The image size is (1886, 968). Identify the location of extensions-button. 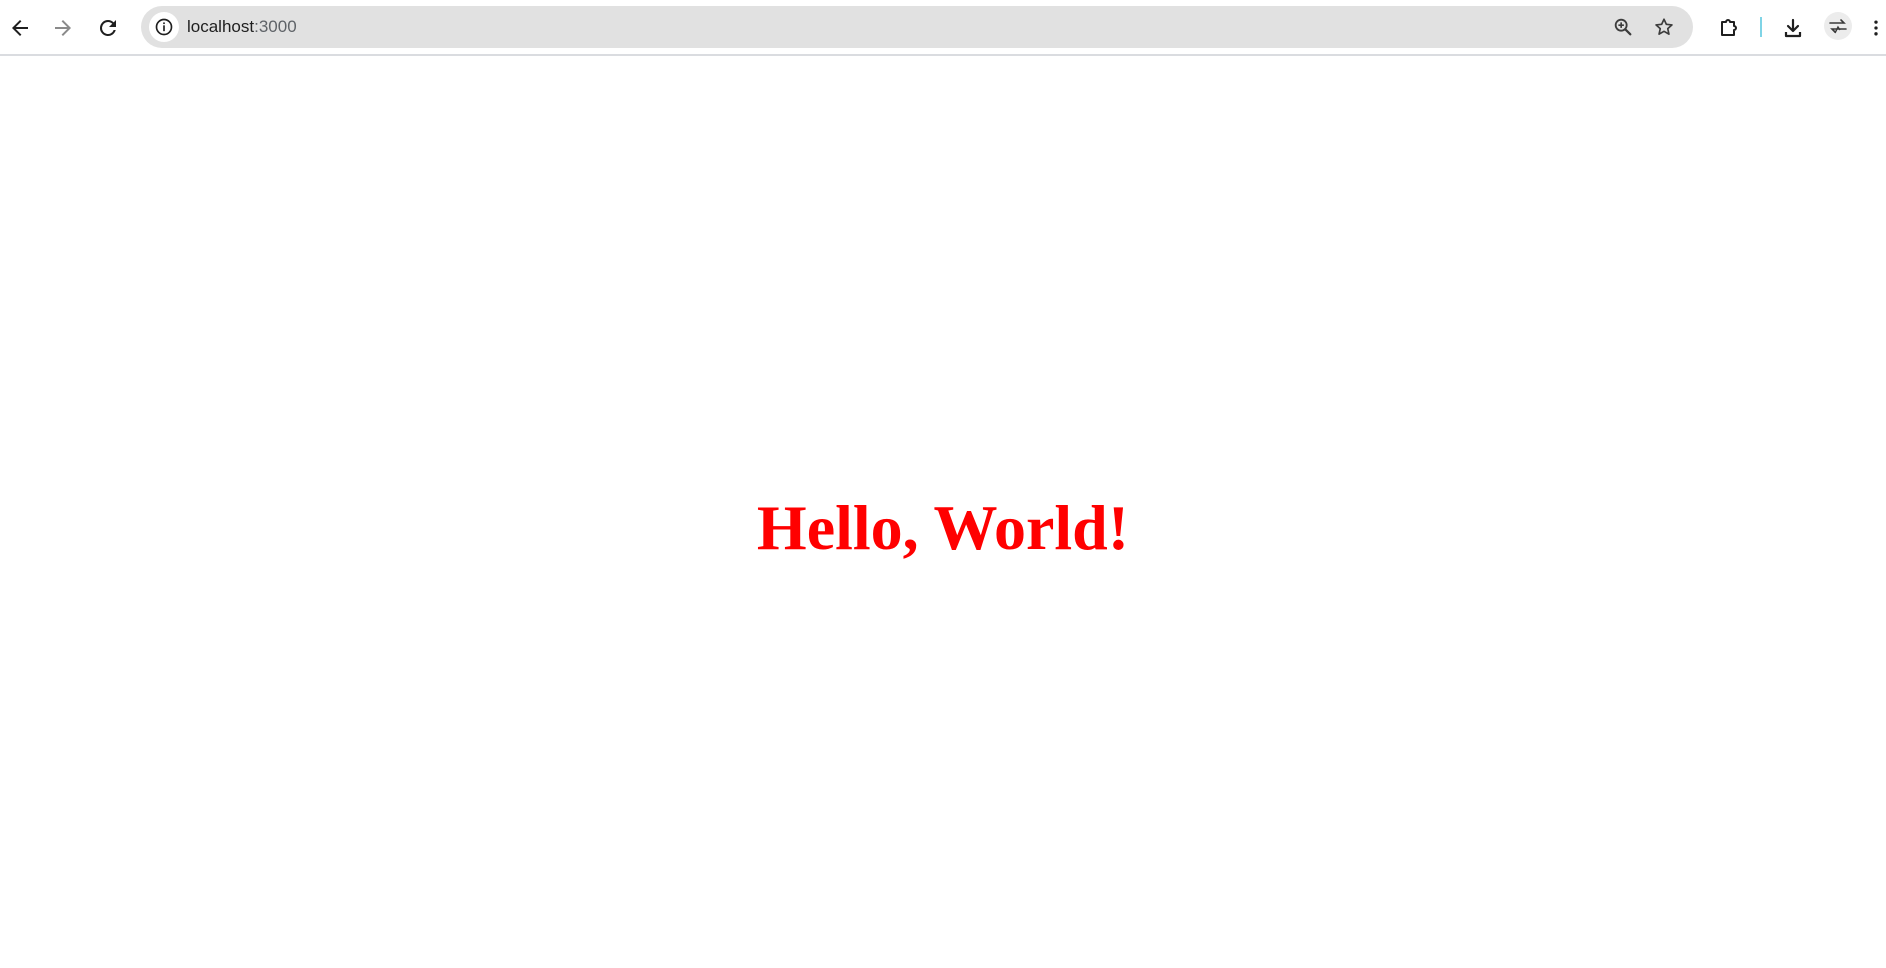
(1729, 28).